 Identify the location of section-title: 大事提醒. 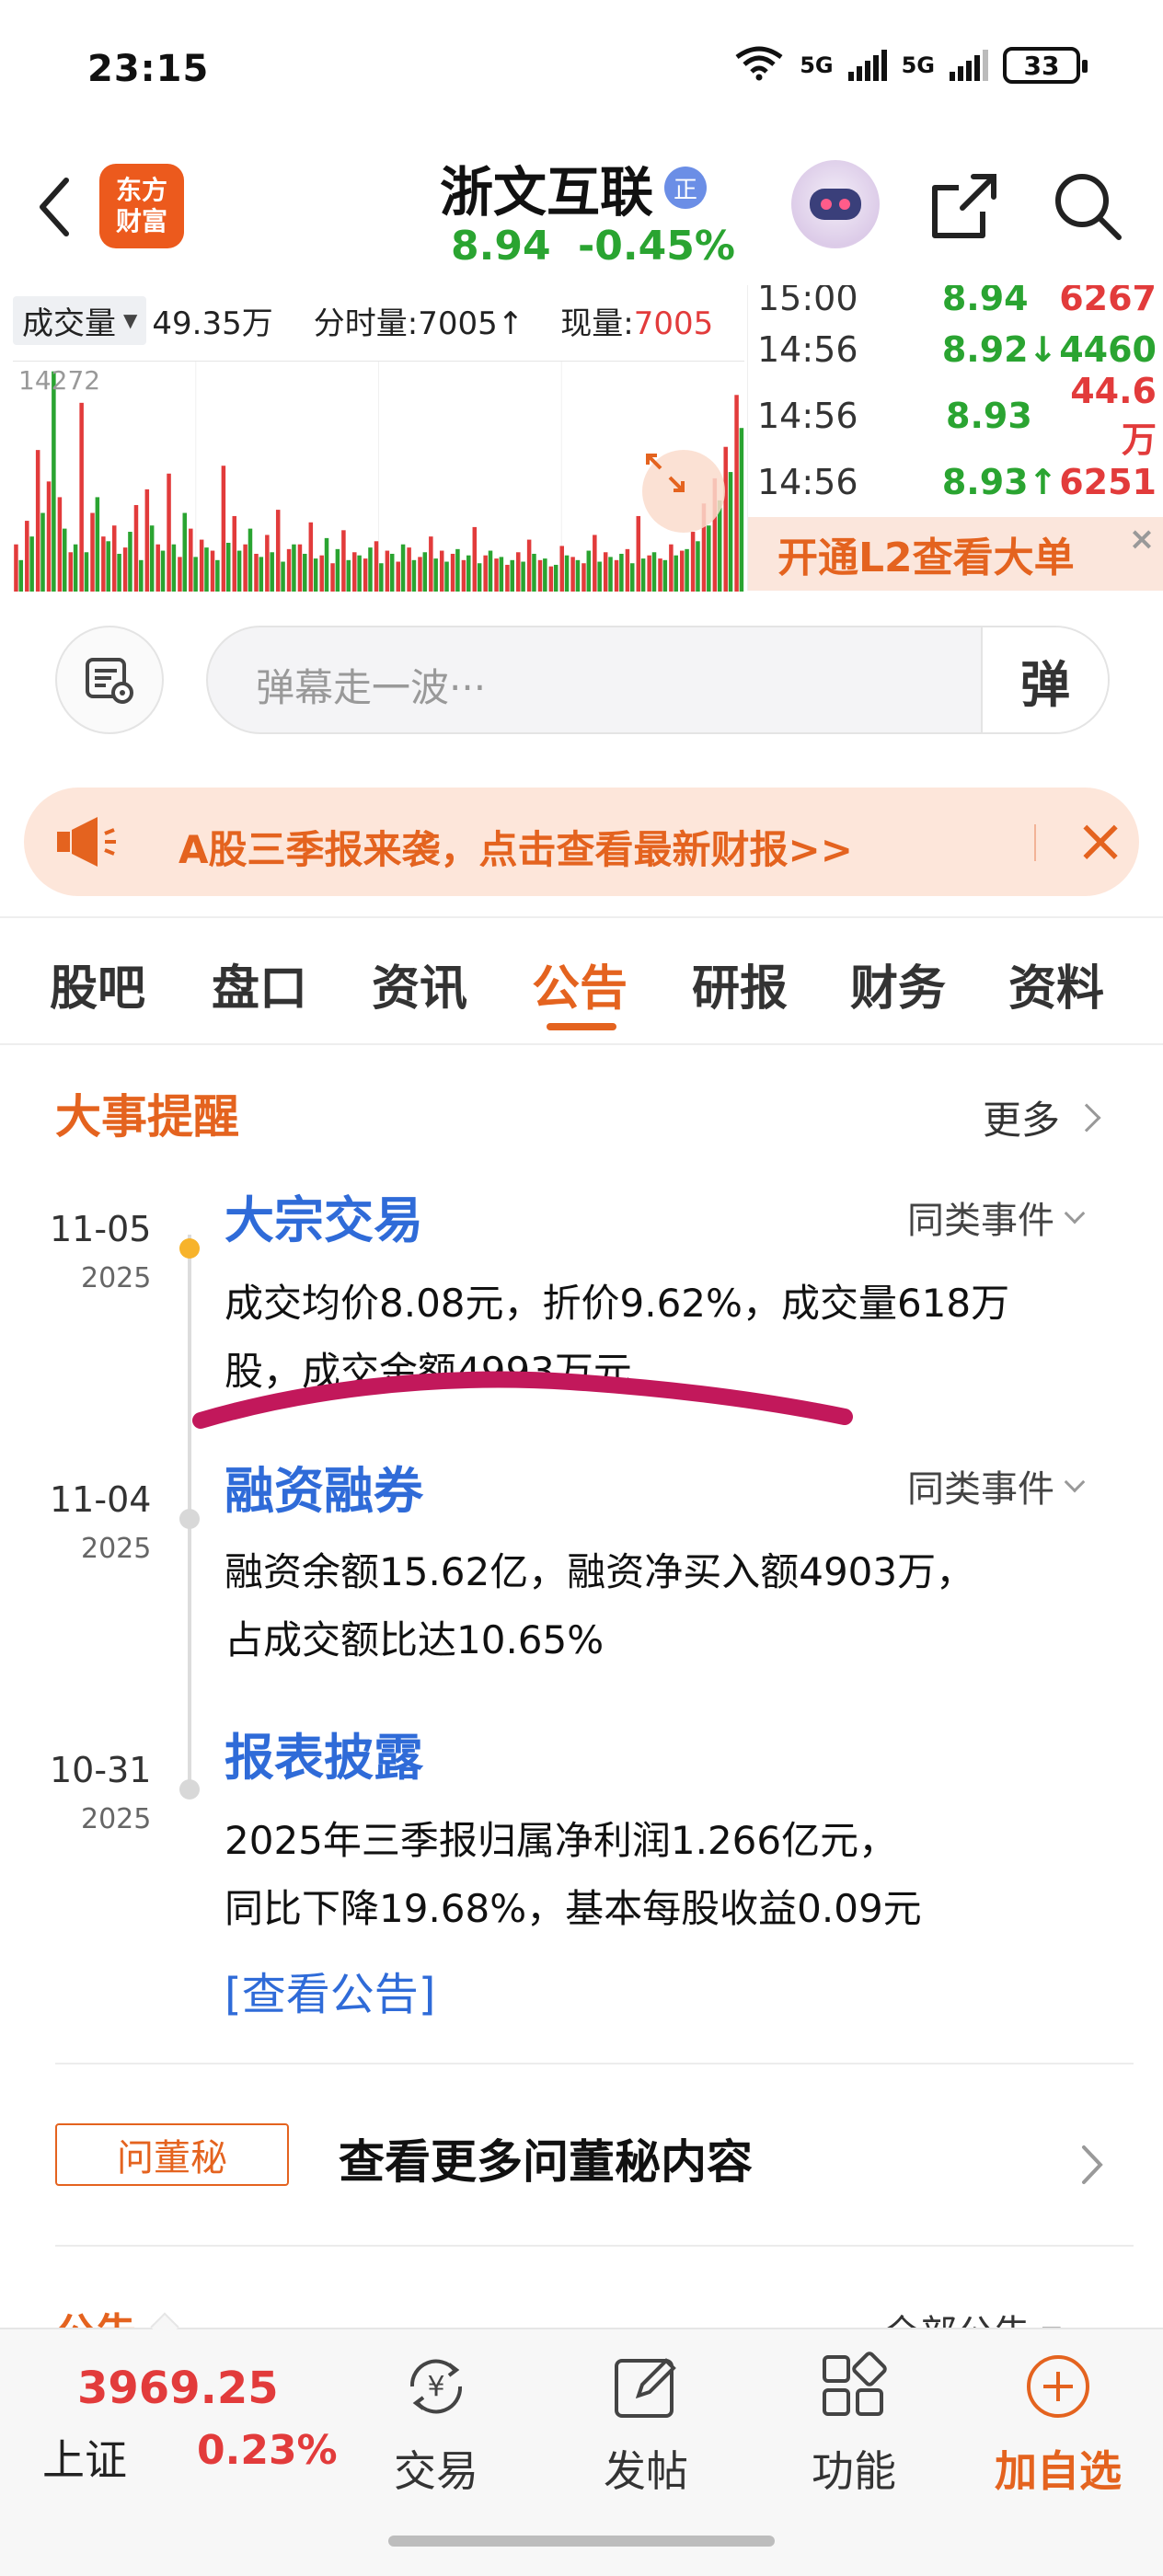
(147, 1117).